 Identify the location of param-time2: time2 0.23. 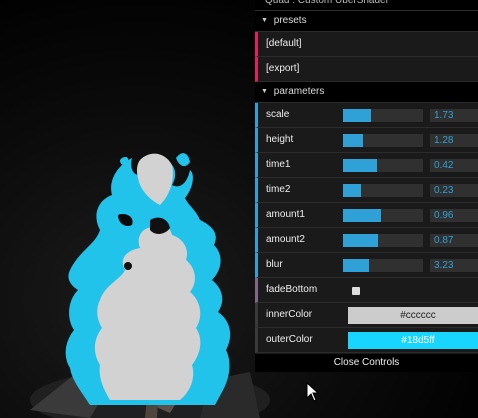
(366, 190).